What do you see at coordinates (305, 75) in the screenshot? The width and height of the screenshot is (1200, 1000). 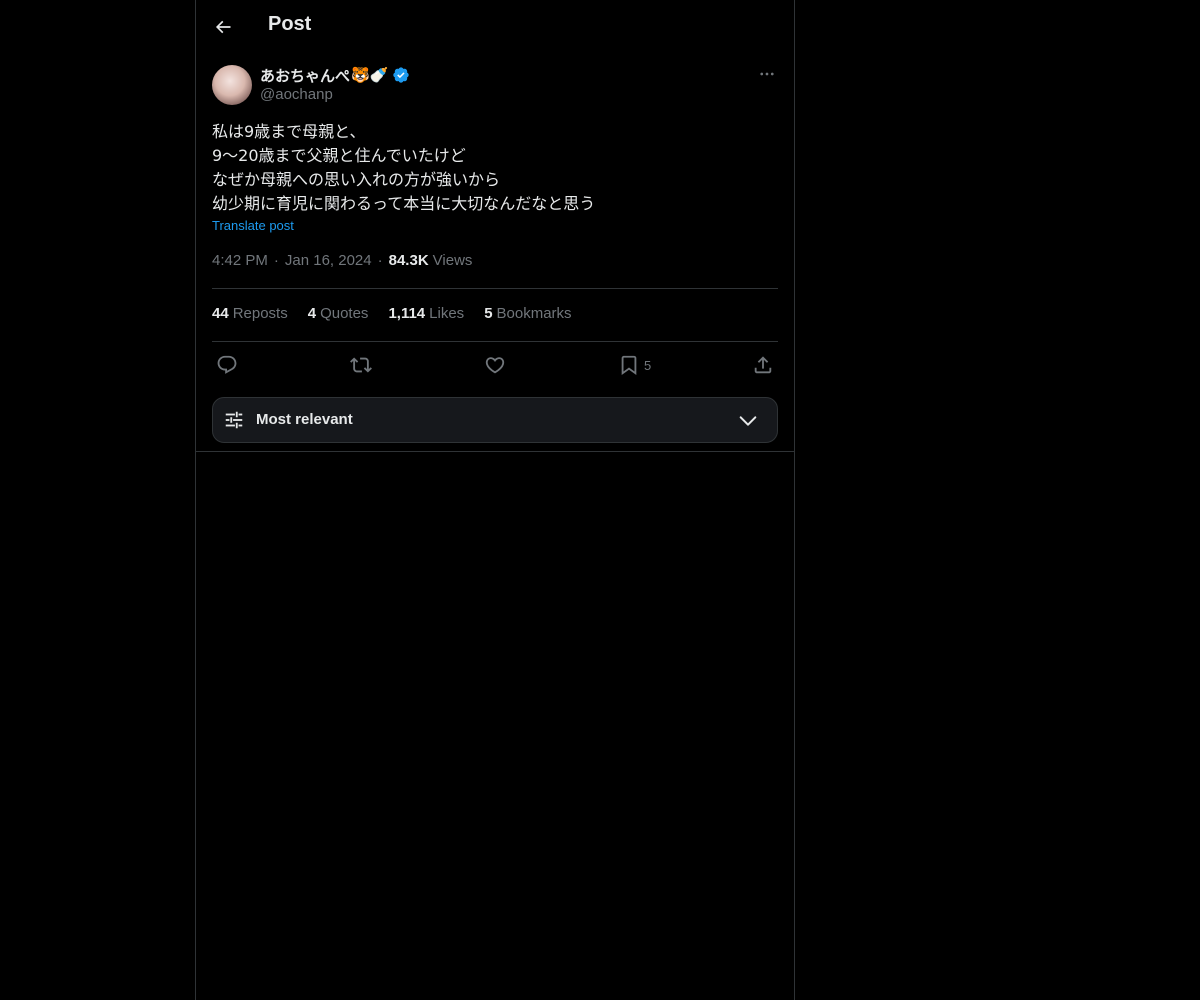 I see `author-display-name: あおちゃんぺ` at bounding box center [305, 75].